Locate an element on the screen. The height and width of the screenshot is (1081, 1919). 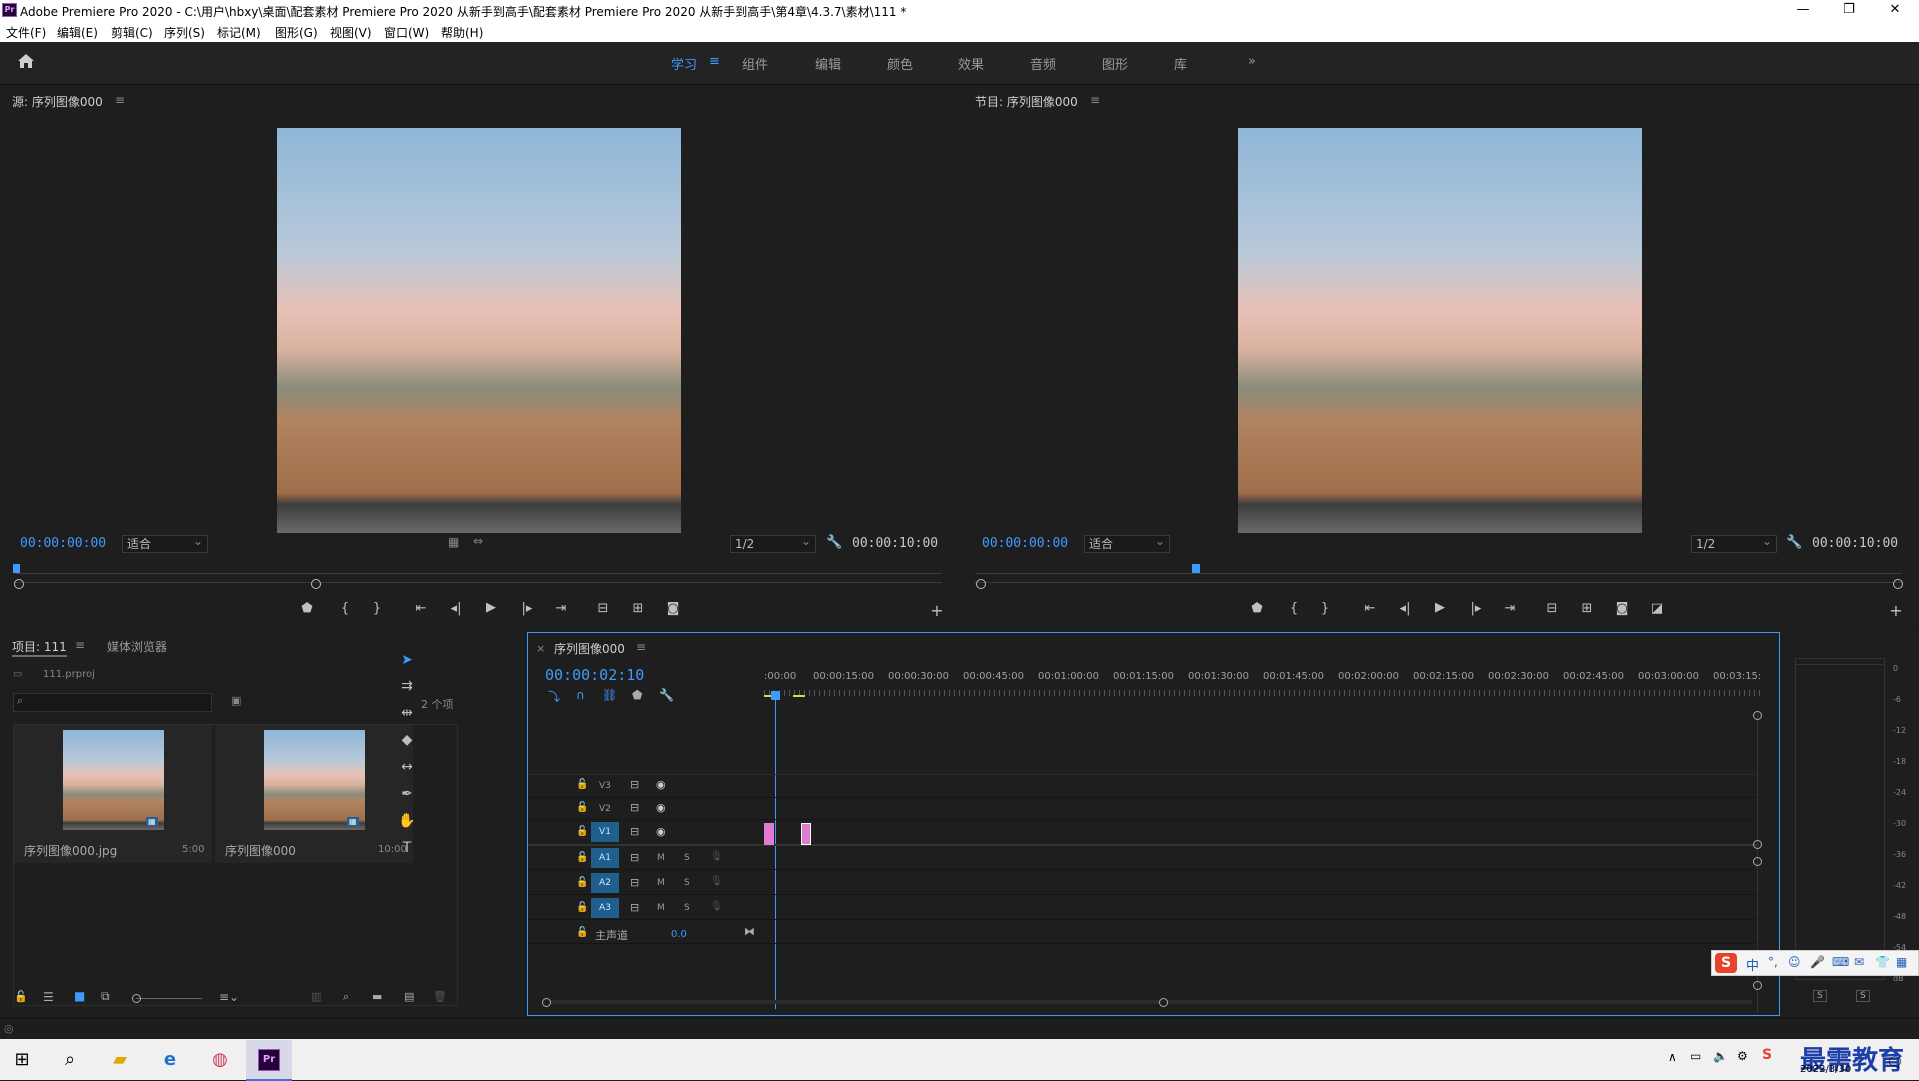
solo-left-button: S is located at coordinates (1820, 996).